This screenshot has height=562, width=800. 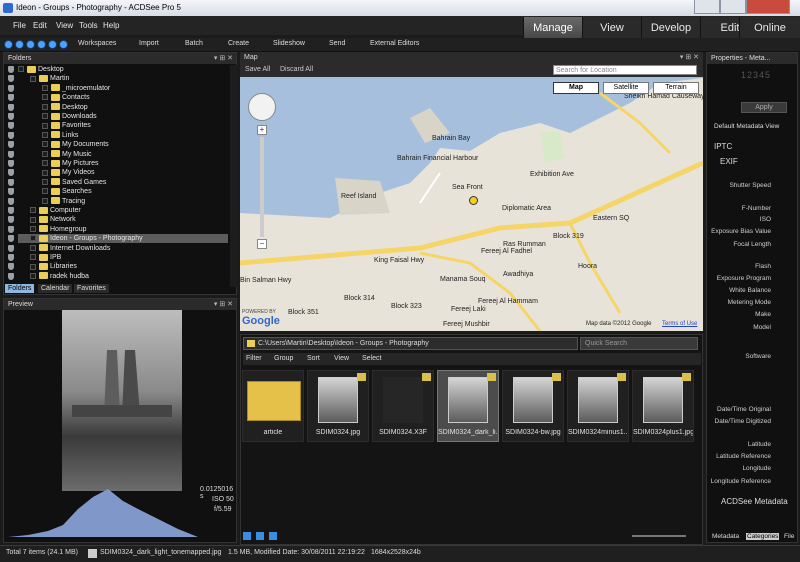 I want to click on tree-item: Martin, so click(x=49, y=78).